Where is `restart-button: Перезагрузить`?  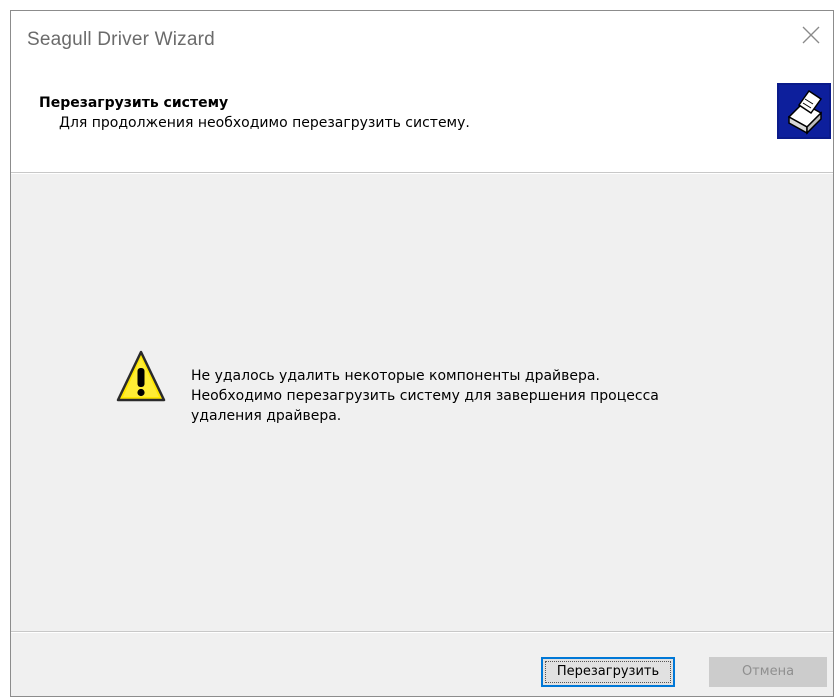
restart-button: Перезагрузить is located at coordinates (608, 672).